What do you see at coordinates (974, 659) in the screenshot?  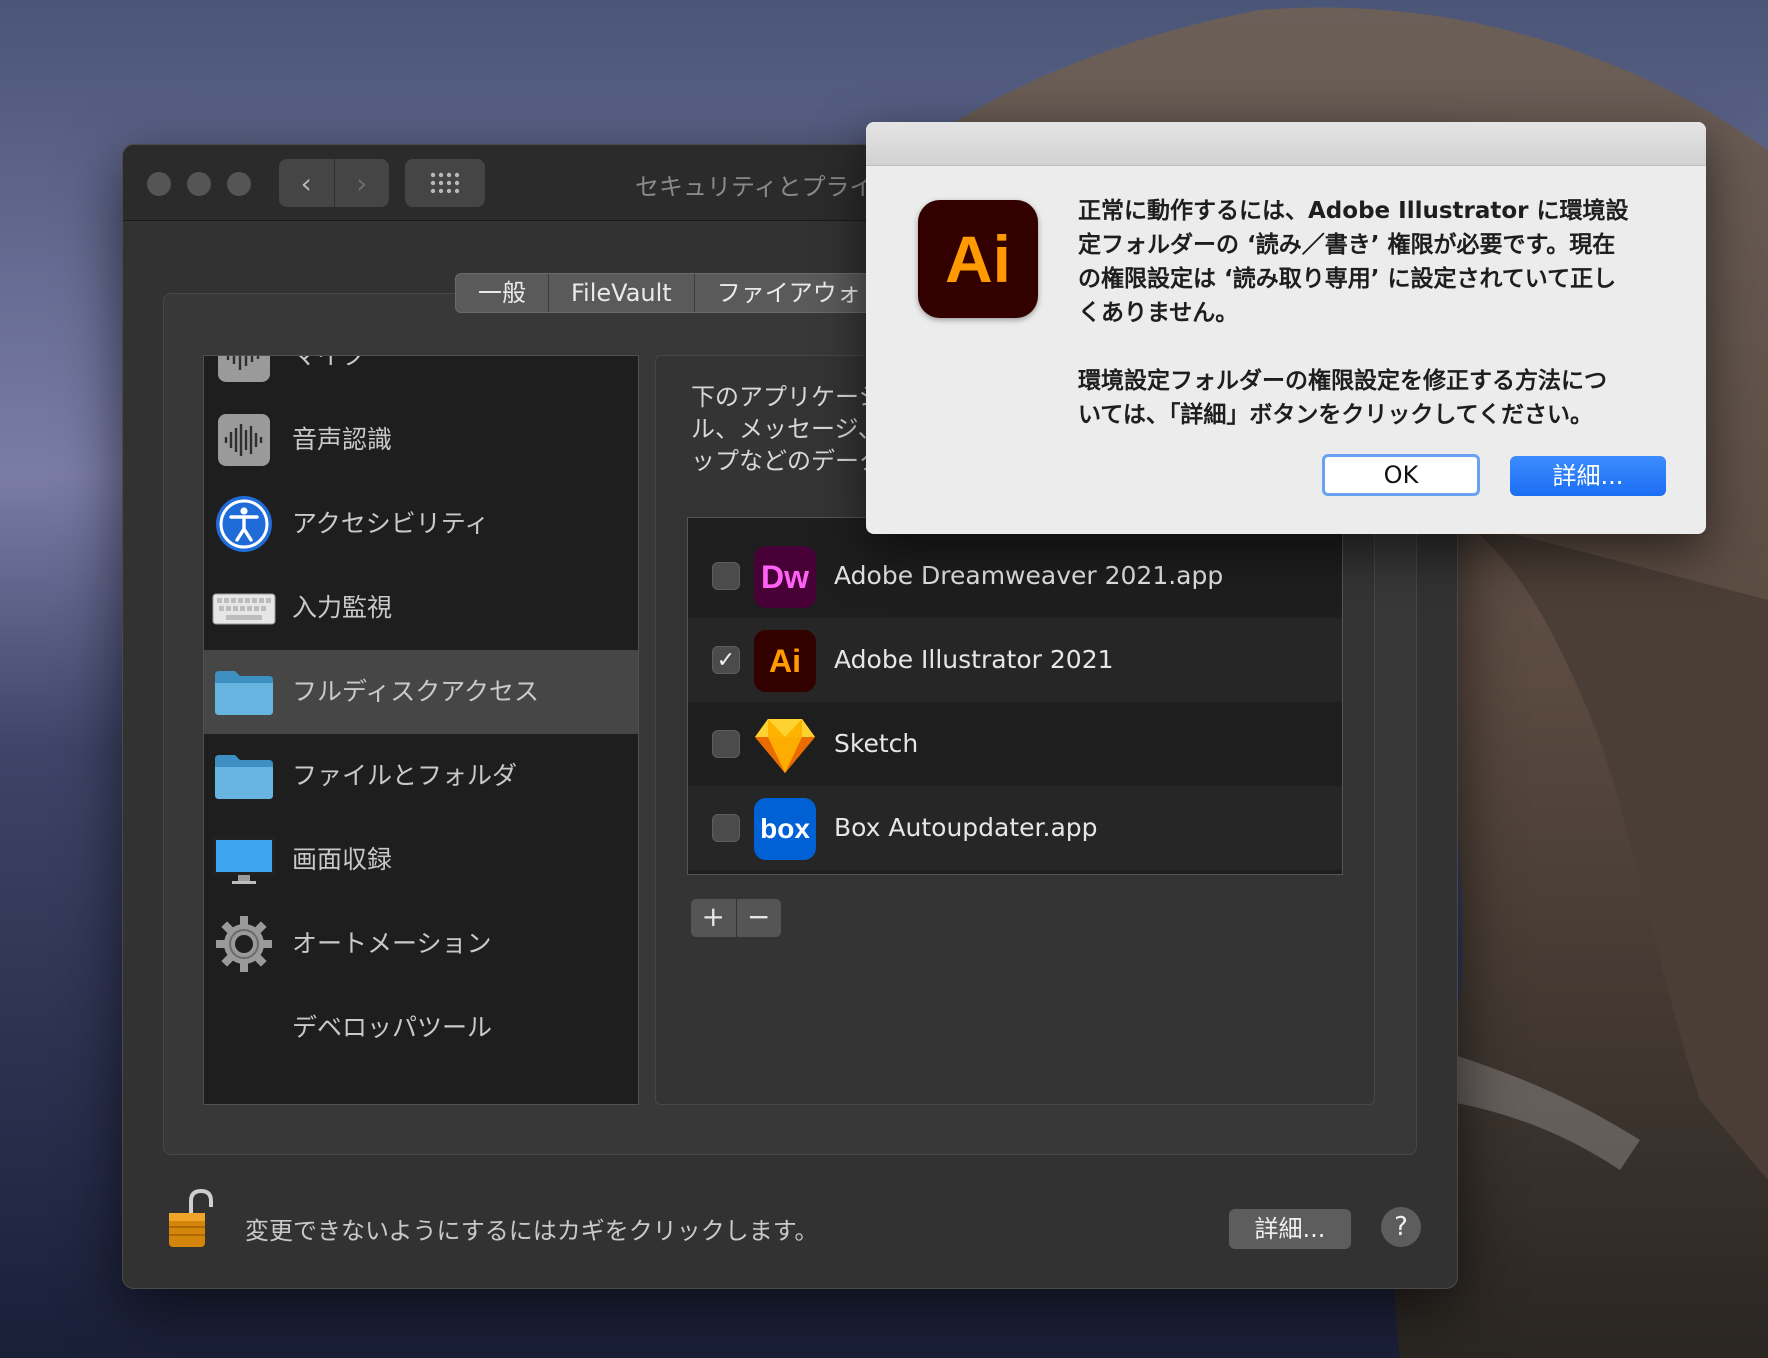 I see `app-name: Adobe Illustrator 2021` at bounding box center [974, 659].